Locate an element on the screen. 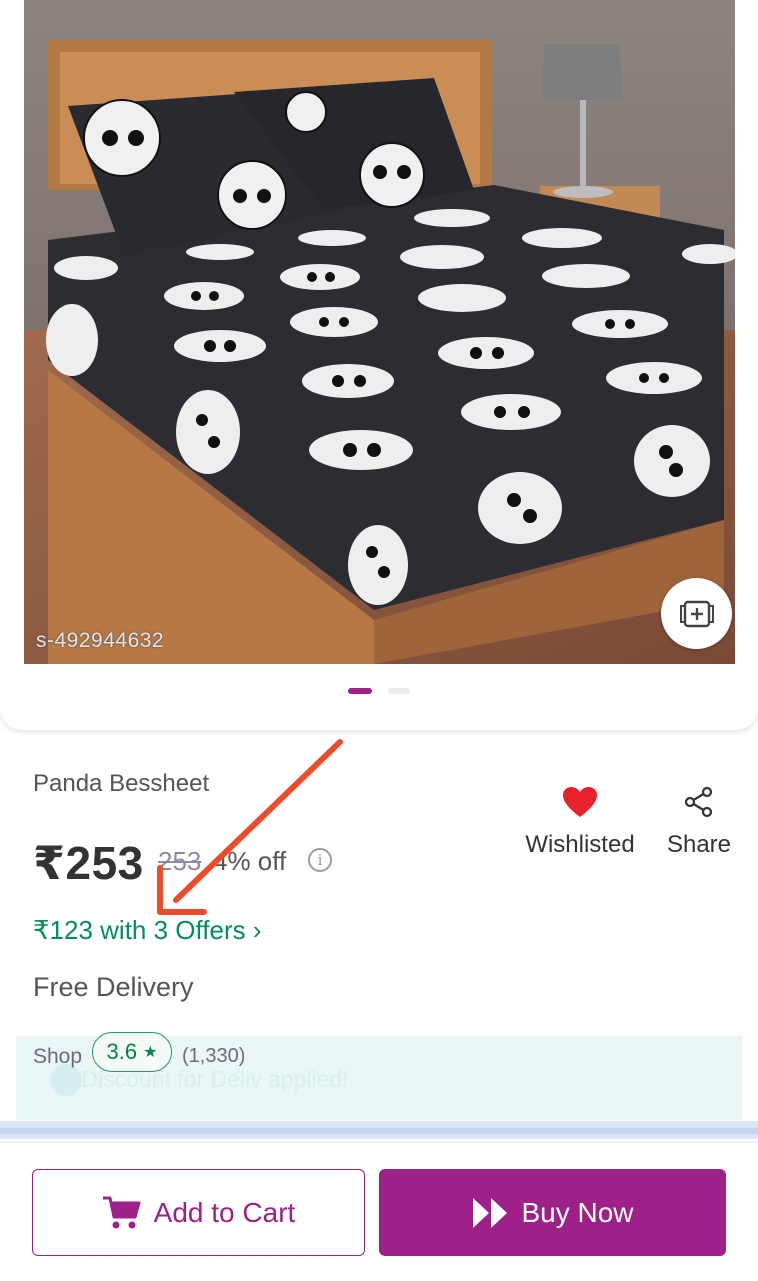  delivery-info: Free Delivery is located at coordinates (113, 987).